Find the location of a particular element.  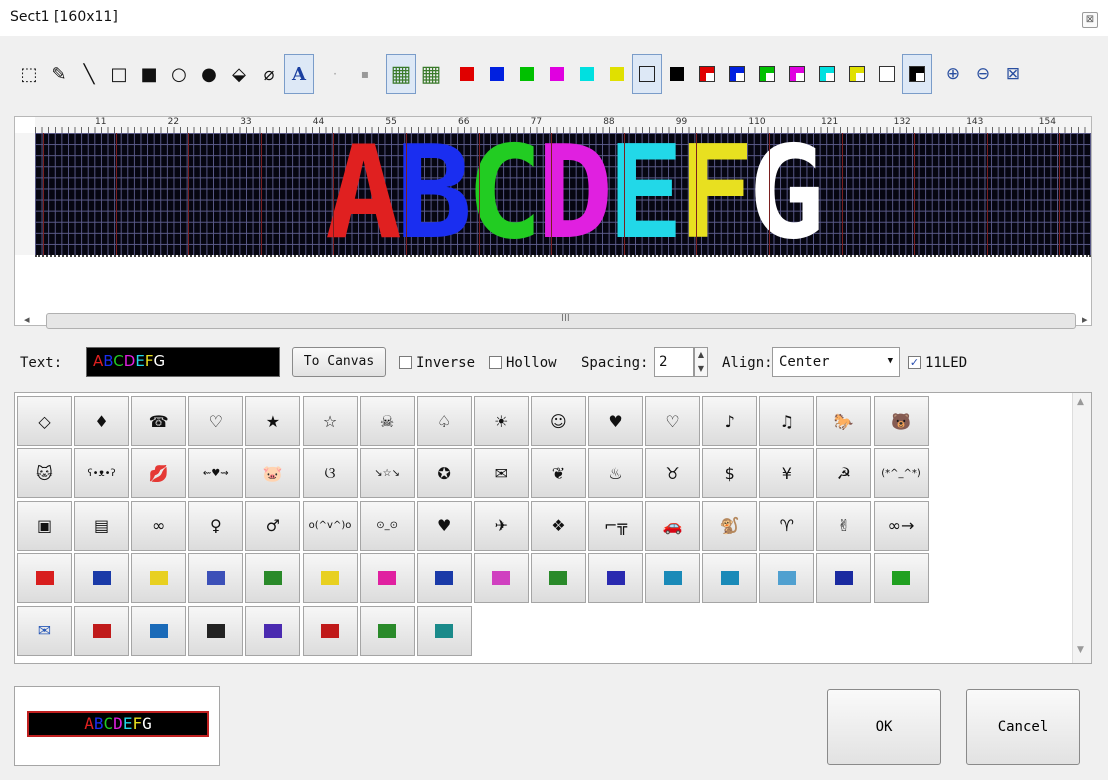

symbol-button: ✈ is located at coordinates (501, 525).